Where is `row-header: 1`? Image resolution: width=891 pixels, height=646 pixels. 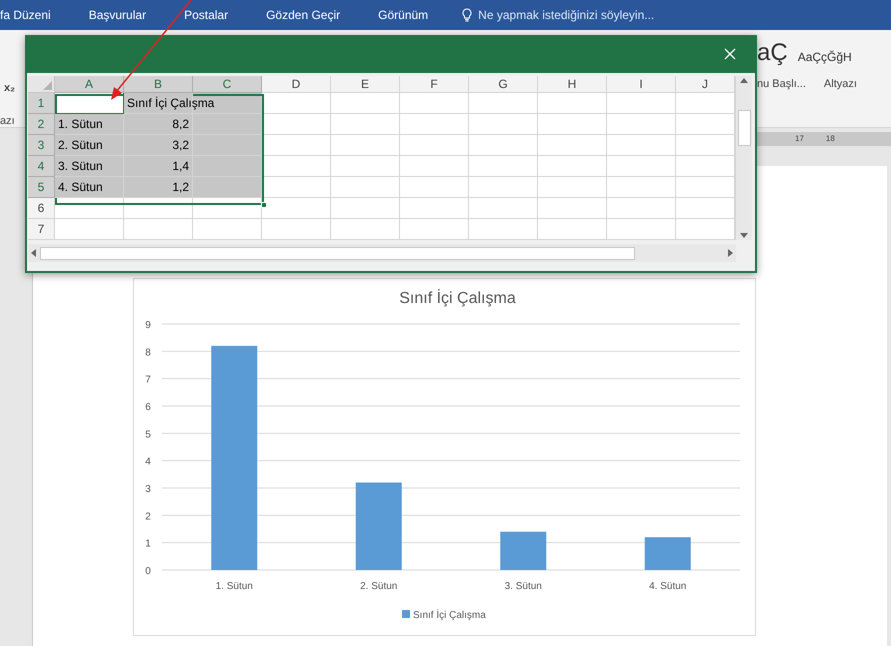 row-header: 1 is located at coordinates (41, 103).